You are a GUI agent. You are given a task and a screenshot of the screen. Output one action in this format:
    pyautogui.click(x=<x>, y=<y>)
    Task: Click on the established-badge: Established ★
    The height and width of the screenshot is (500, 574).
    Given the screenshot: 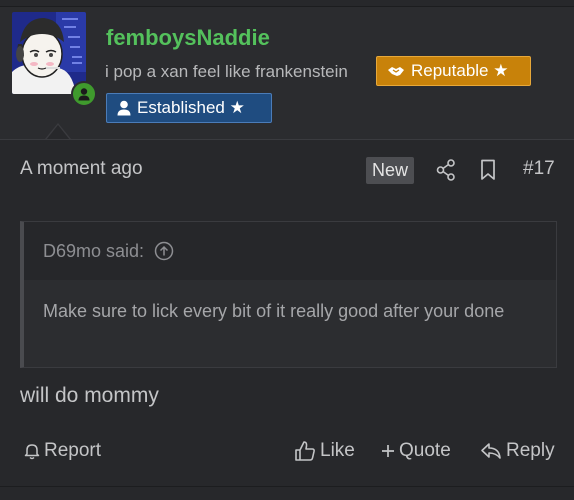 What is the action you would take?
    pyautogui.click(x=189, y=108)
    